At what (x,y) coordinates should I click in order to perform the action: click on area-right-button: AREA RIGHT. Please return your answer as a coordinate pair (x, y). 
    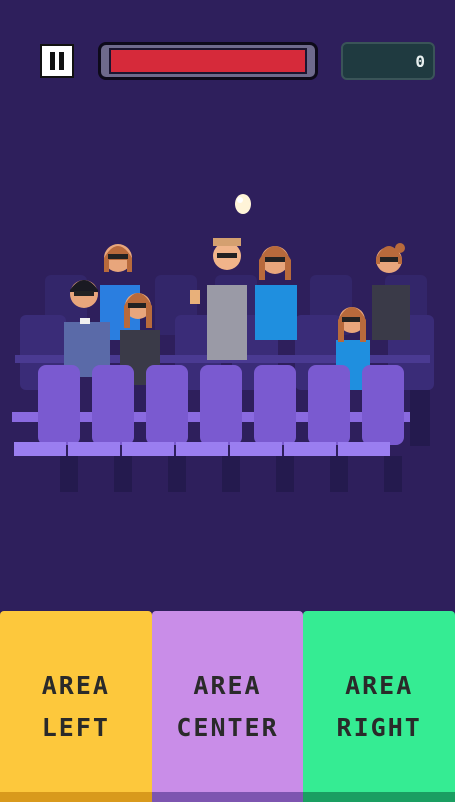
    Looking at the image, I should click on (379, 706).